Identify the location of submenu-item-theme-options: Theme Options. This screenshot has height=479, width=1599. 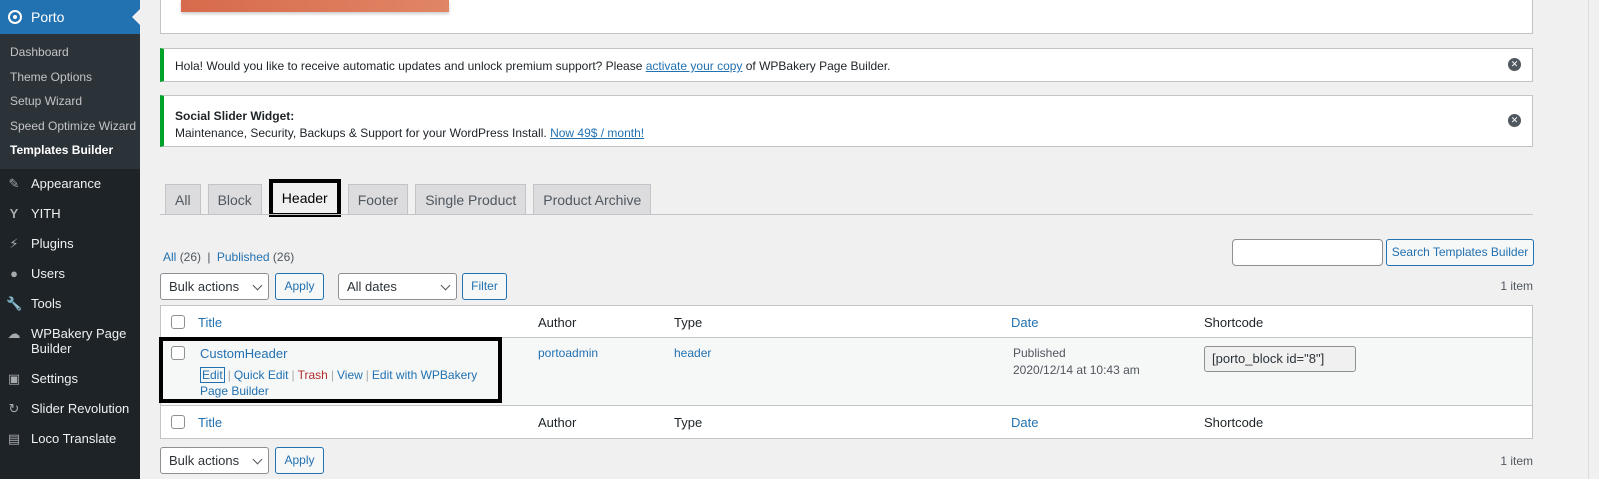
(70, 77).